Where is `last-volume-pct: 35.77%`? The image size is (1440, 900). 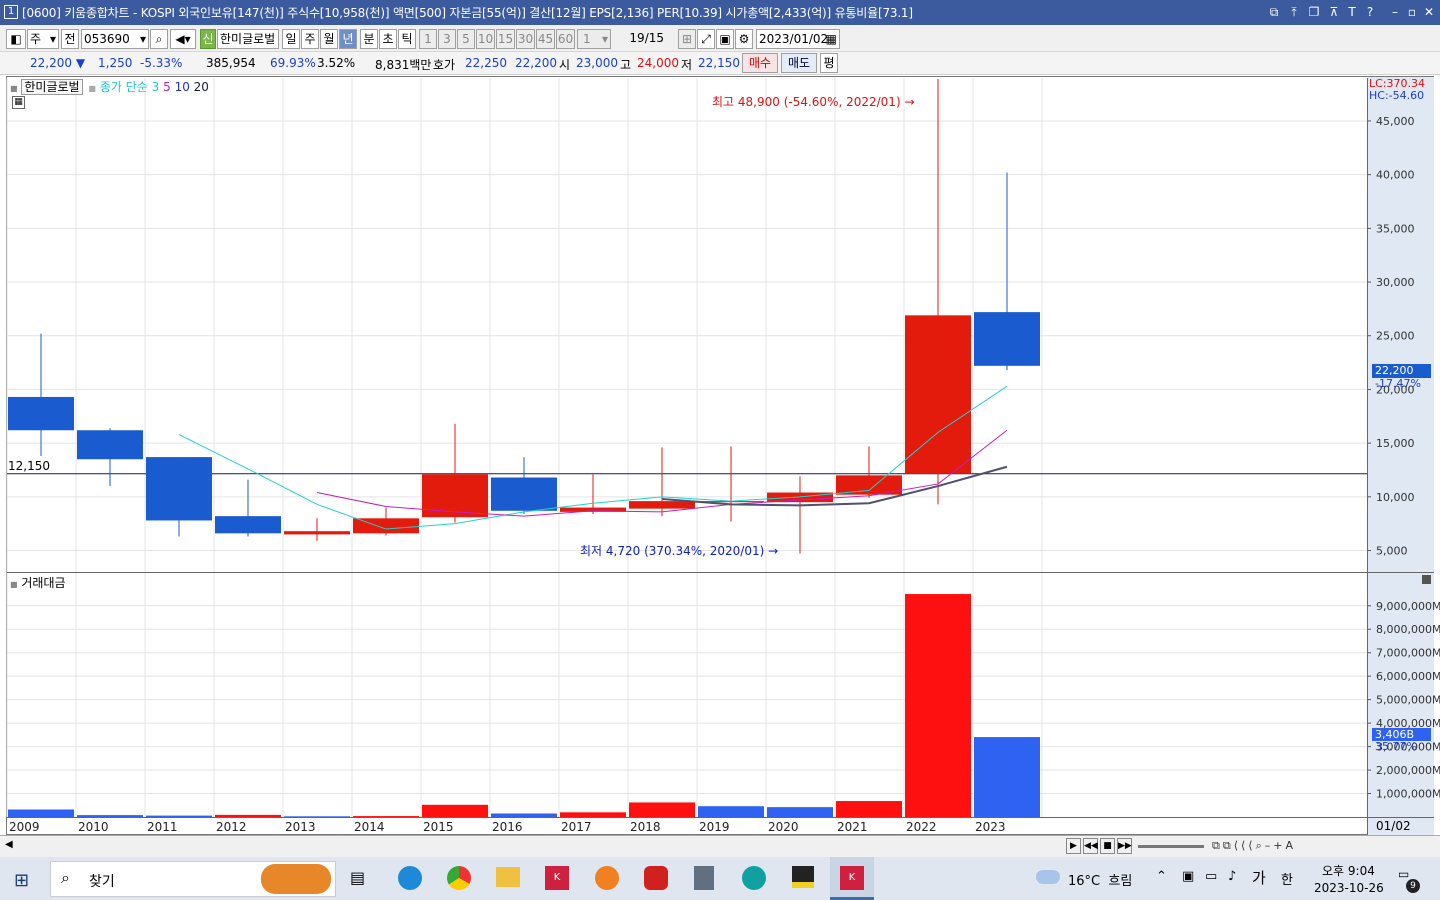
last-volume-pct: 35.77% is located at coordinates (1396, 746).